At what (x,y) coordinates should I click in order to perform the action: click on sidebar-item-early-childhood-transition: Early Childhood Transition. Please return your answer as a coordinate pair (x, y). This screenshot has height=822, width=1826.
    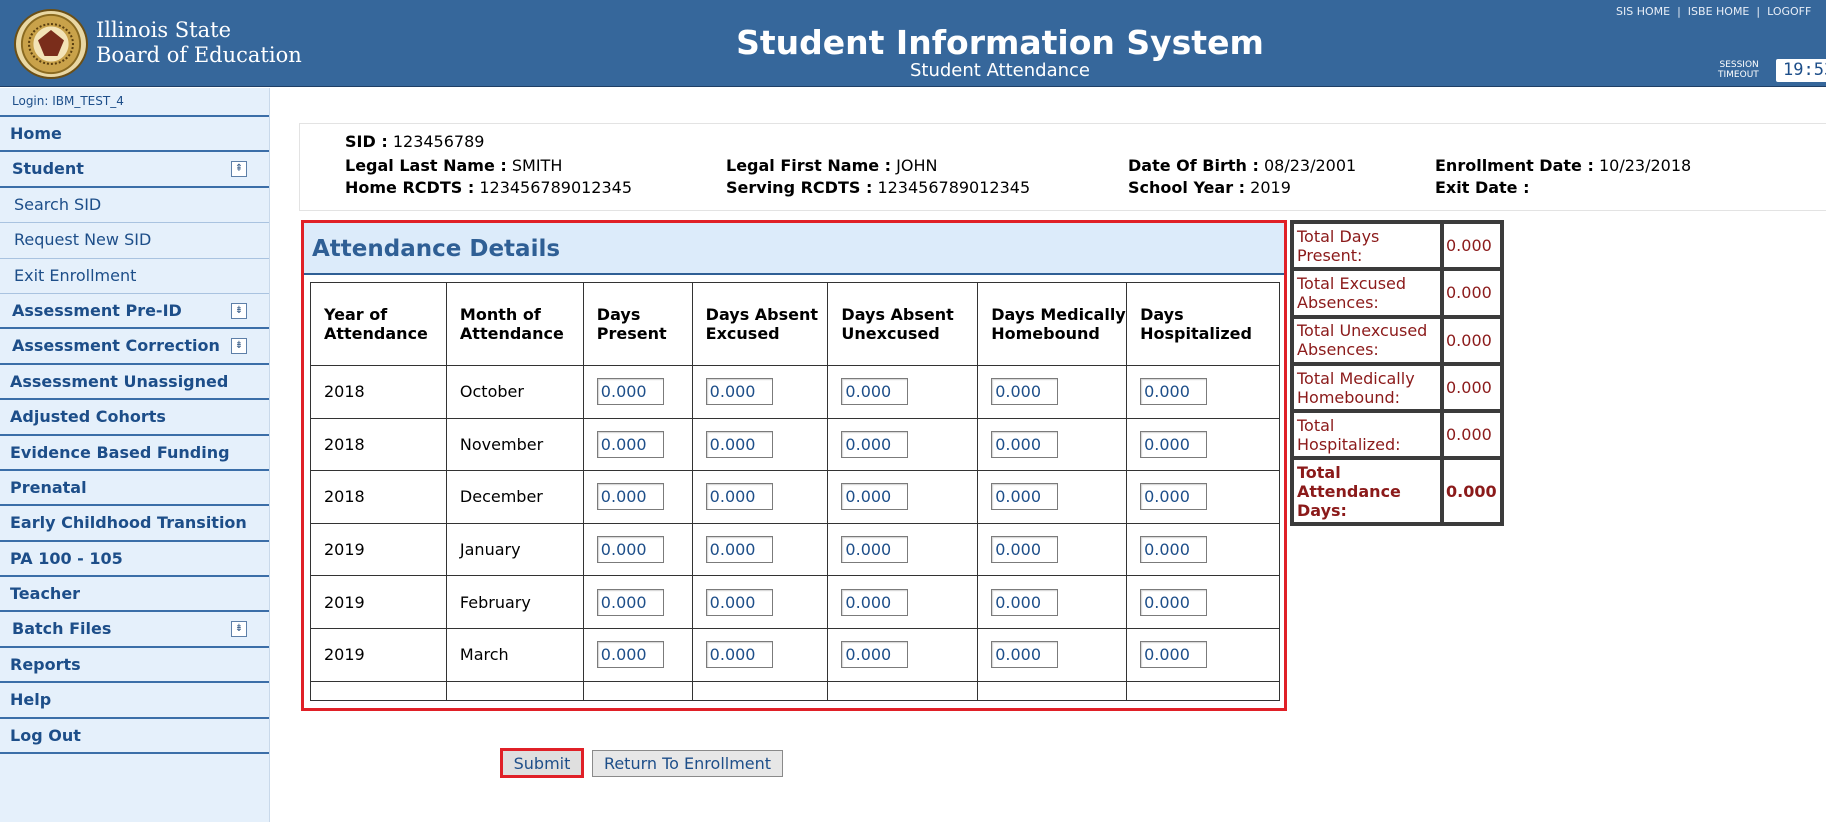
    Looking at the image, I should click on (134, 524).